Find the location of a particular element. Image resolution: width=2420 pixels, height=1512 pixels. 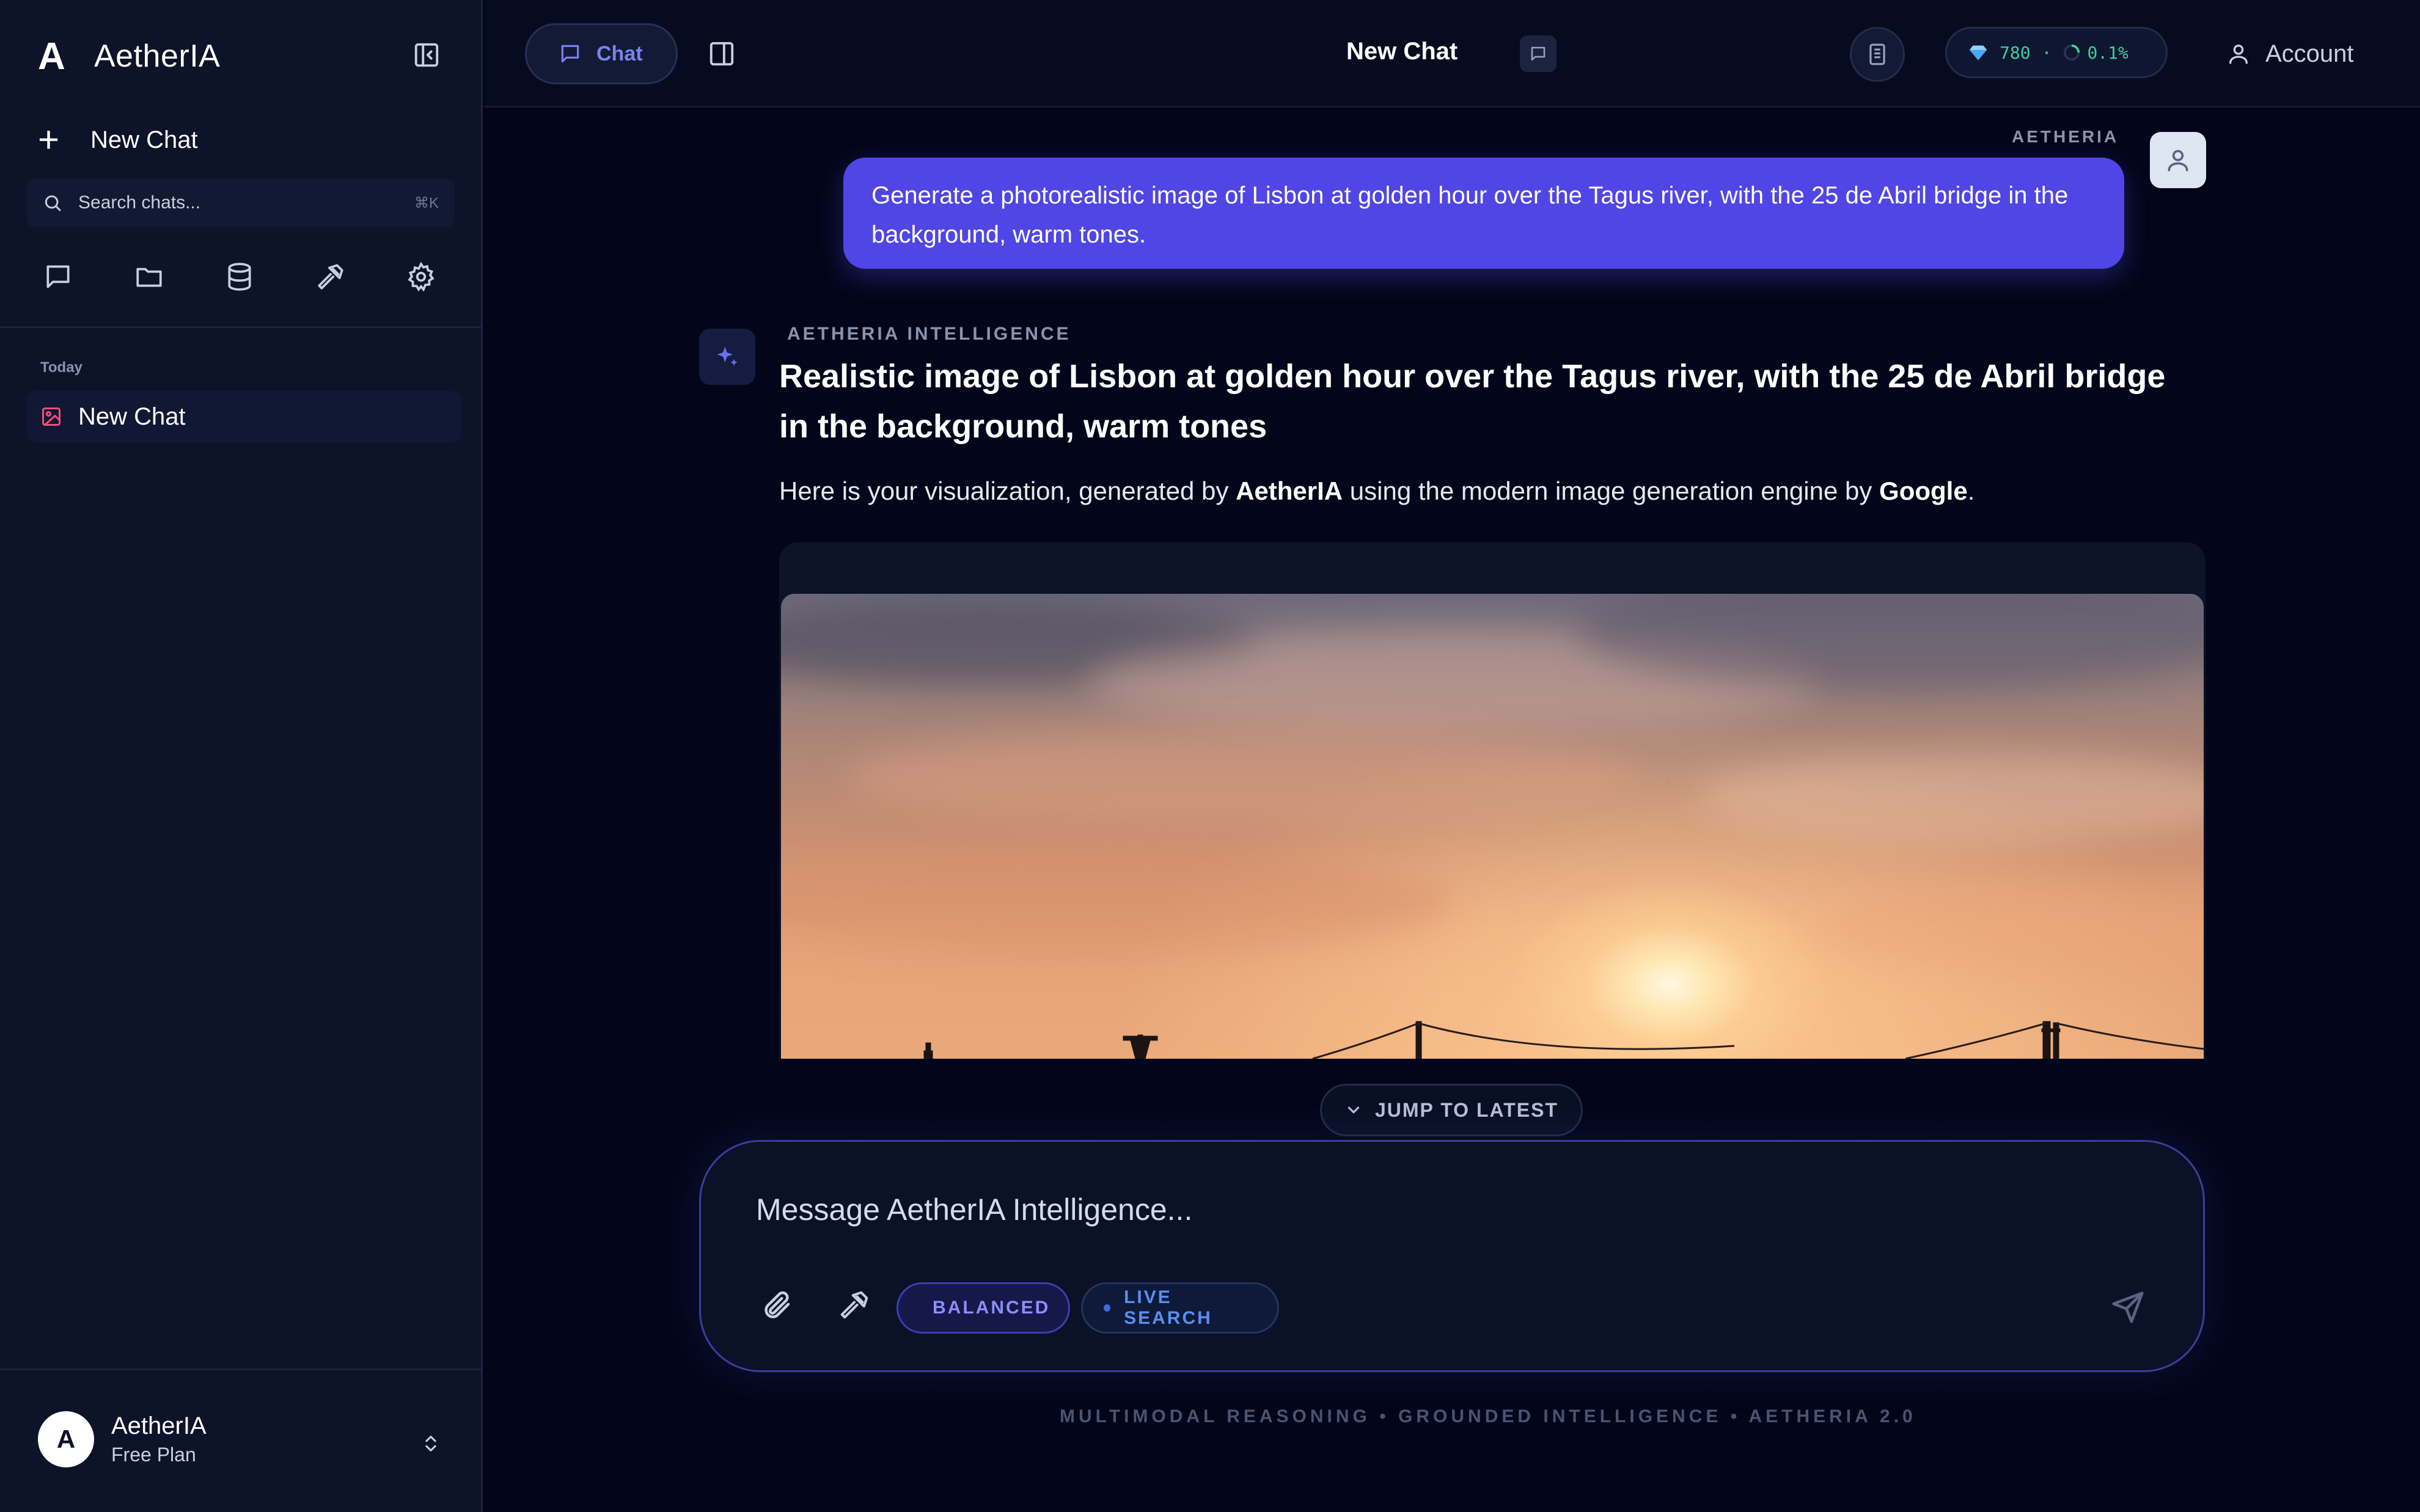

status-dot is located at coordinates (1108, 1308).